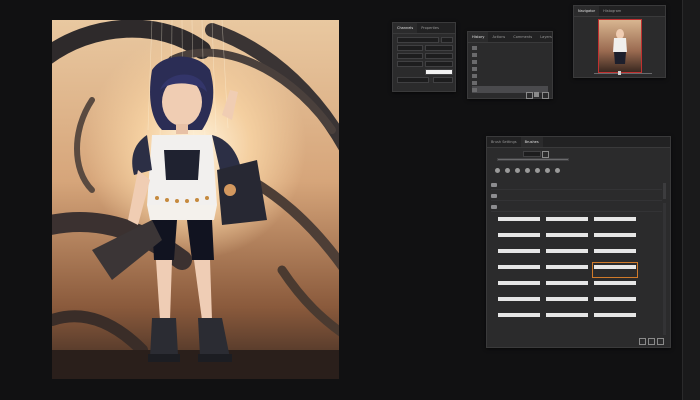  What do you see at coordinates (430, 28) in the screenshot?
I see `tab-properties: Properties` at bounding box center [430, 28].